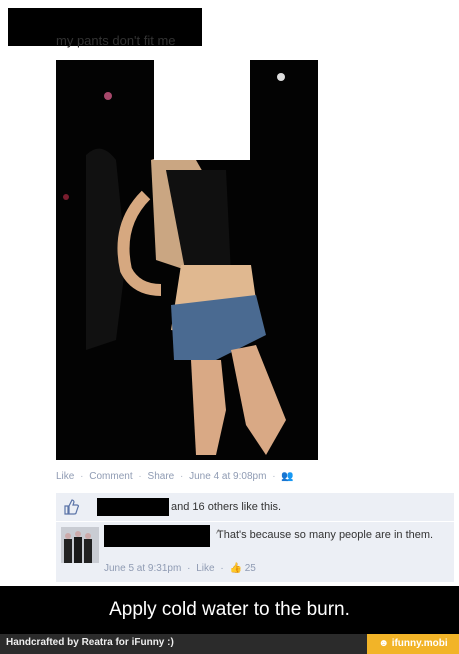 Image resolution: width=459 pixels, height=654 pixels. What do you see at coordinates (205, 568) in the screenshot?
I see `comment-like-link: Like` at bounding box center [205, 568].